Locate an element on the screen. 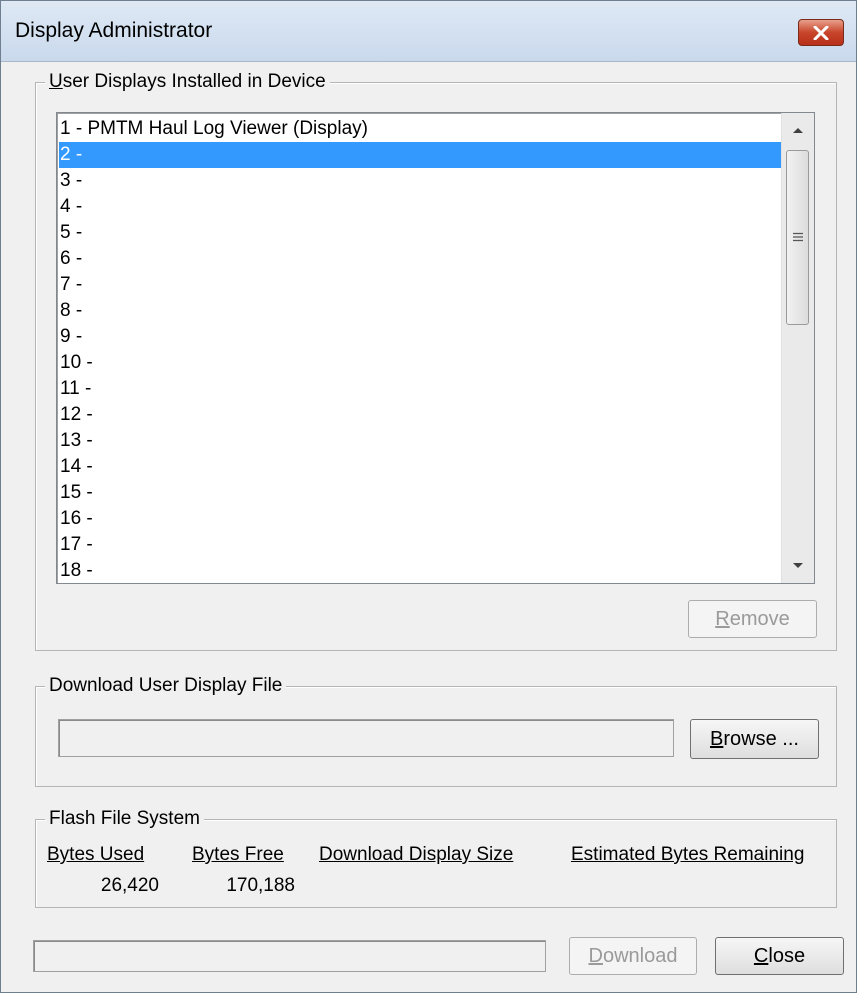 This screenshot has height=995, width=859. close-x-icon is located at coordinates (821, 32).